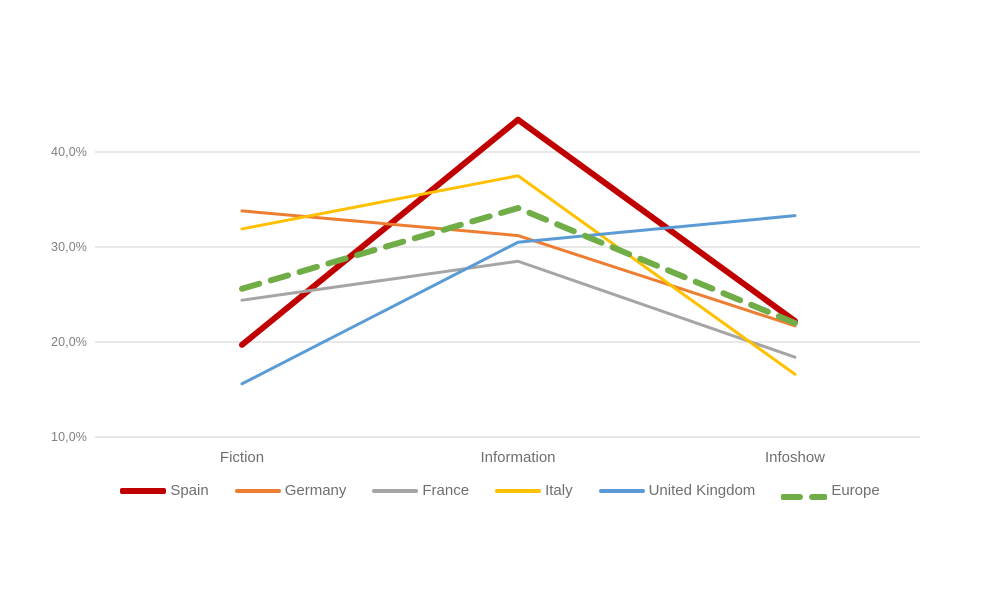 The height and width of the screenshot is (600, 1000). What do you see at coordinates (69, 247) in the screenshot?
I see `y-axis-tick-label: 30,0%` at bounding box center [69, 247].